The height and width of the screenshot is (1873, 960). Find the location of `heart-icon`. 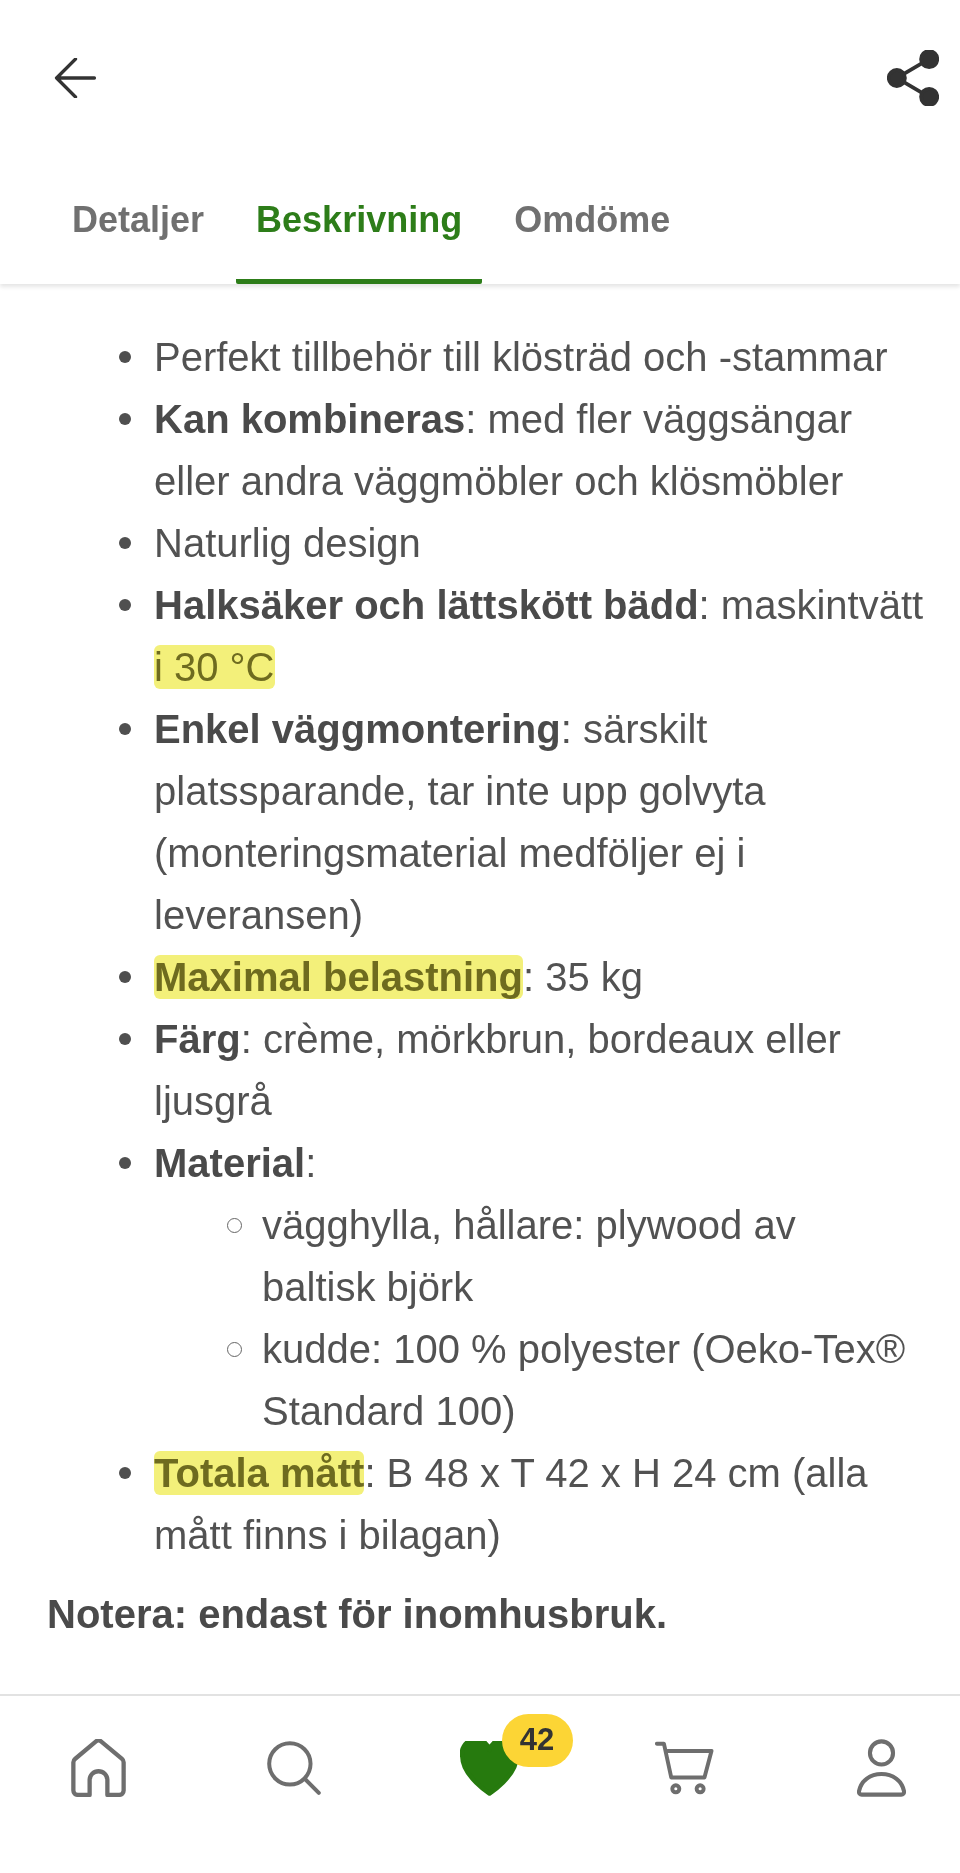

heart-icon is located at coordinates (489, 1768).